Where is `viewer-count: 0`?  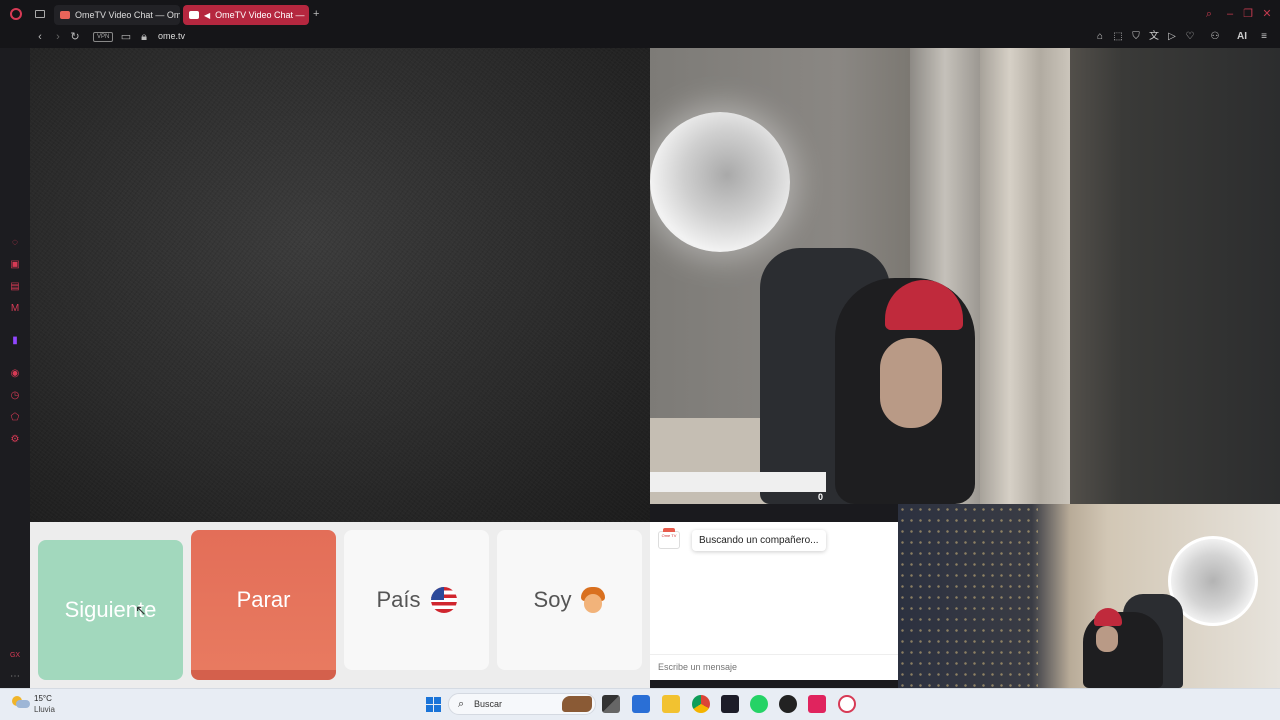
viewer-count: 0 is located at coordinates (821, 497).